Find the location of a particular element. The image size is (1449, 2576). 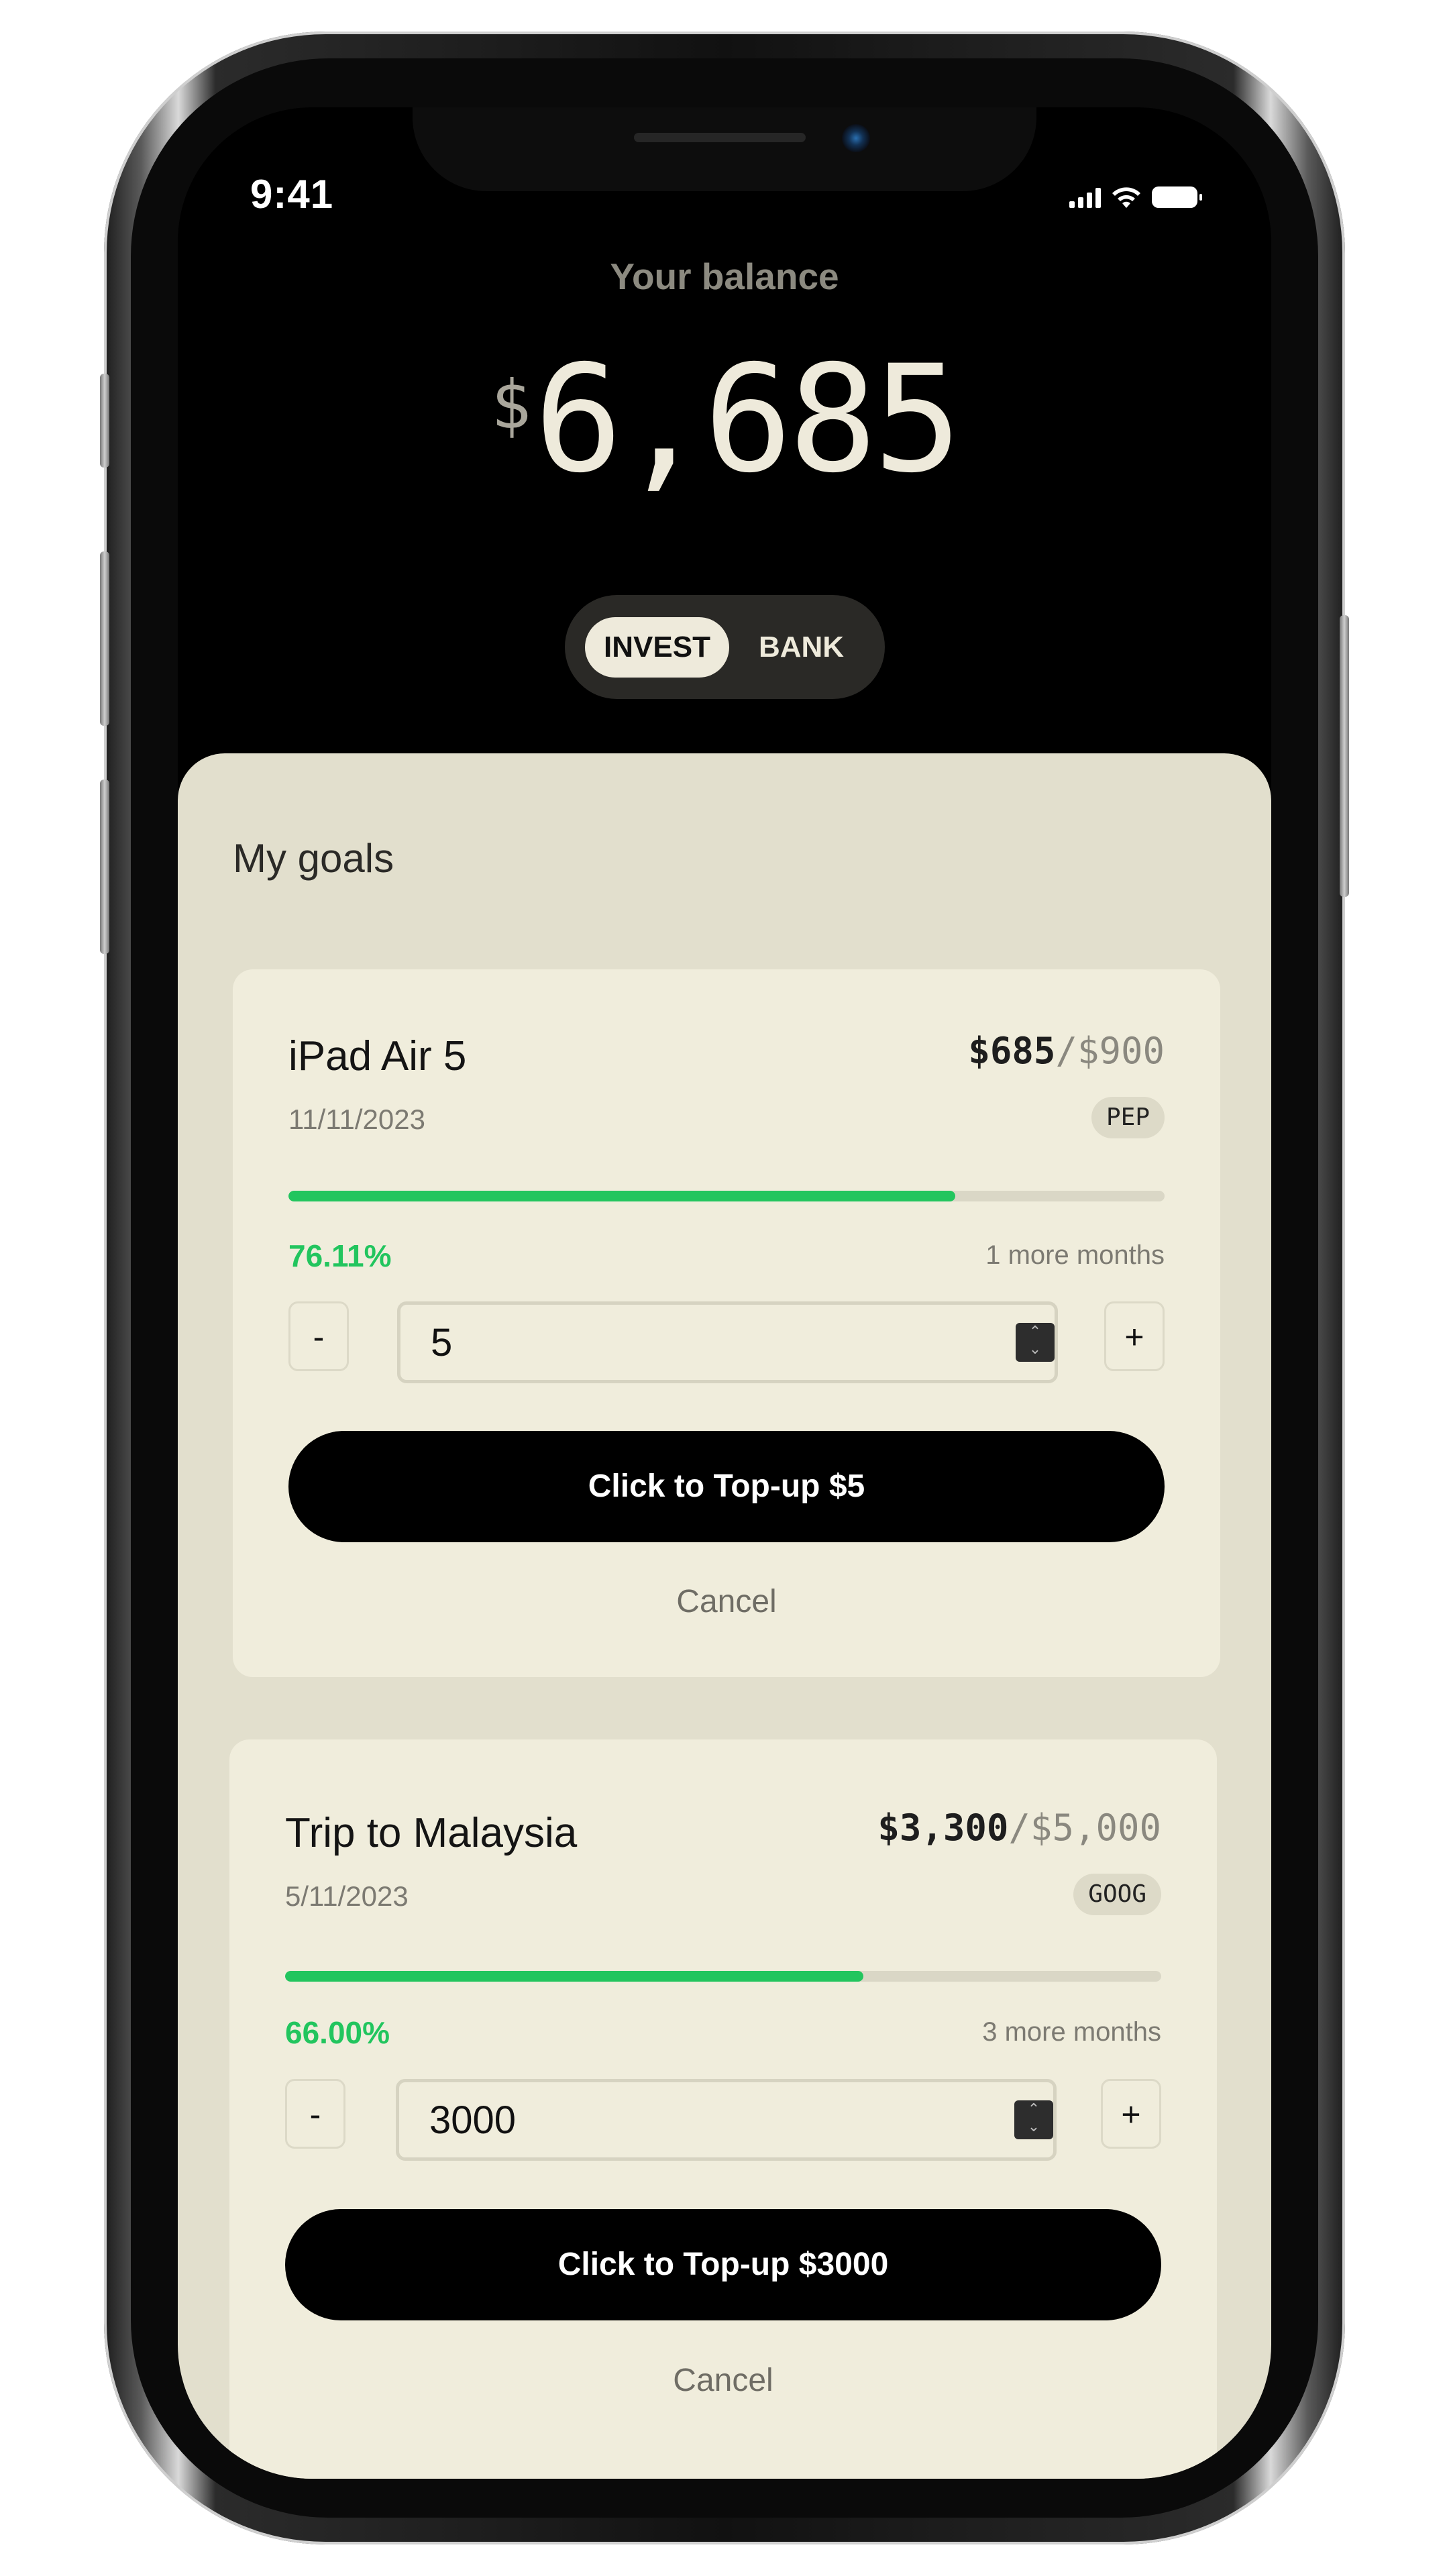

power-button is located at coordinates (1344, 756).